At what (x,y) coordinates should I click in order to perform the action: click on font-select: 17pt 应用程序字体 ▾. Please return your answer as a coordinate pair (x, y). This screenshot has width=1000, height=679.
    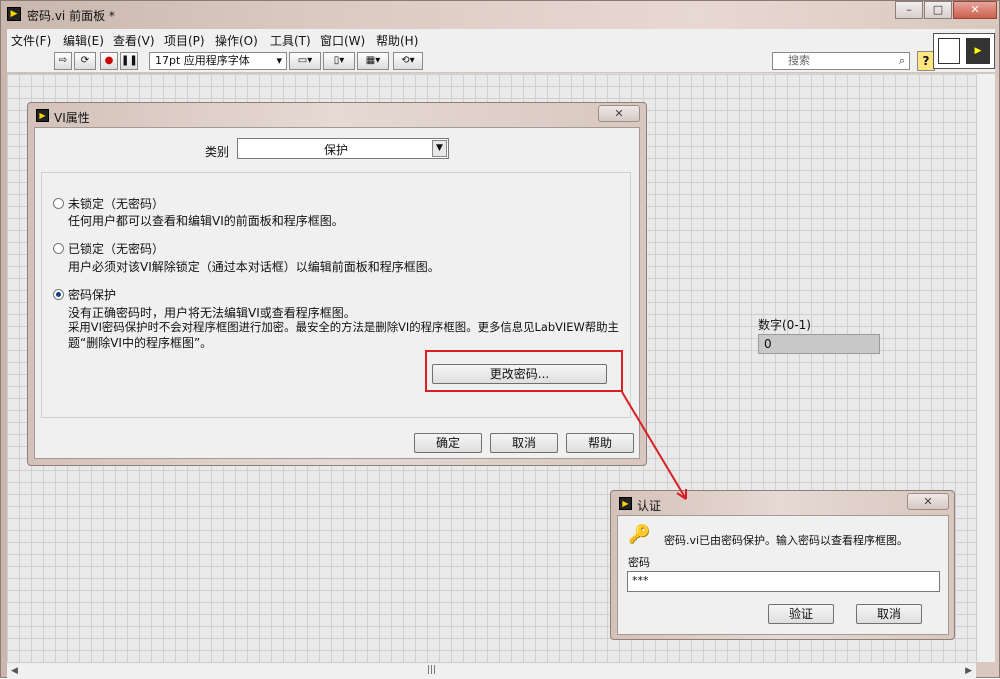
    Looking at the image, I should click on (218, 61).